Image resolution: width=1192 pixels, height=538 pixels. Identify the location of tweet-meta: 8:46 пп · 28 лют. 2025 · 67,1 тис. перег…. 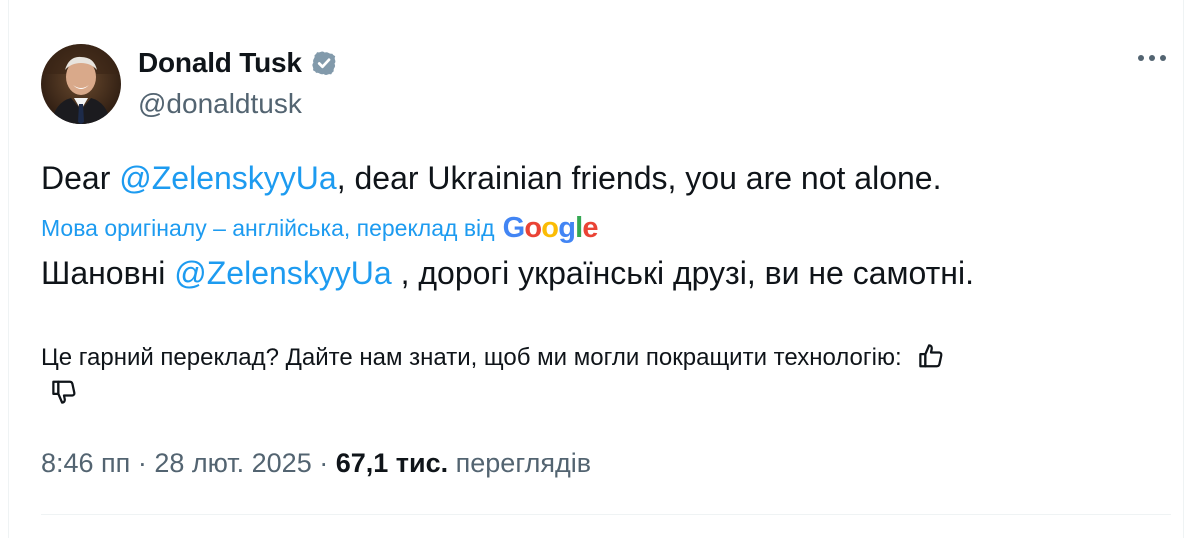
(316, 463).